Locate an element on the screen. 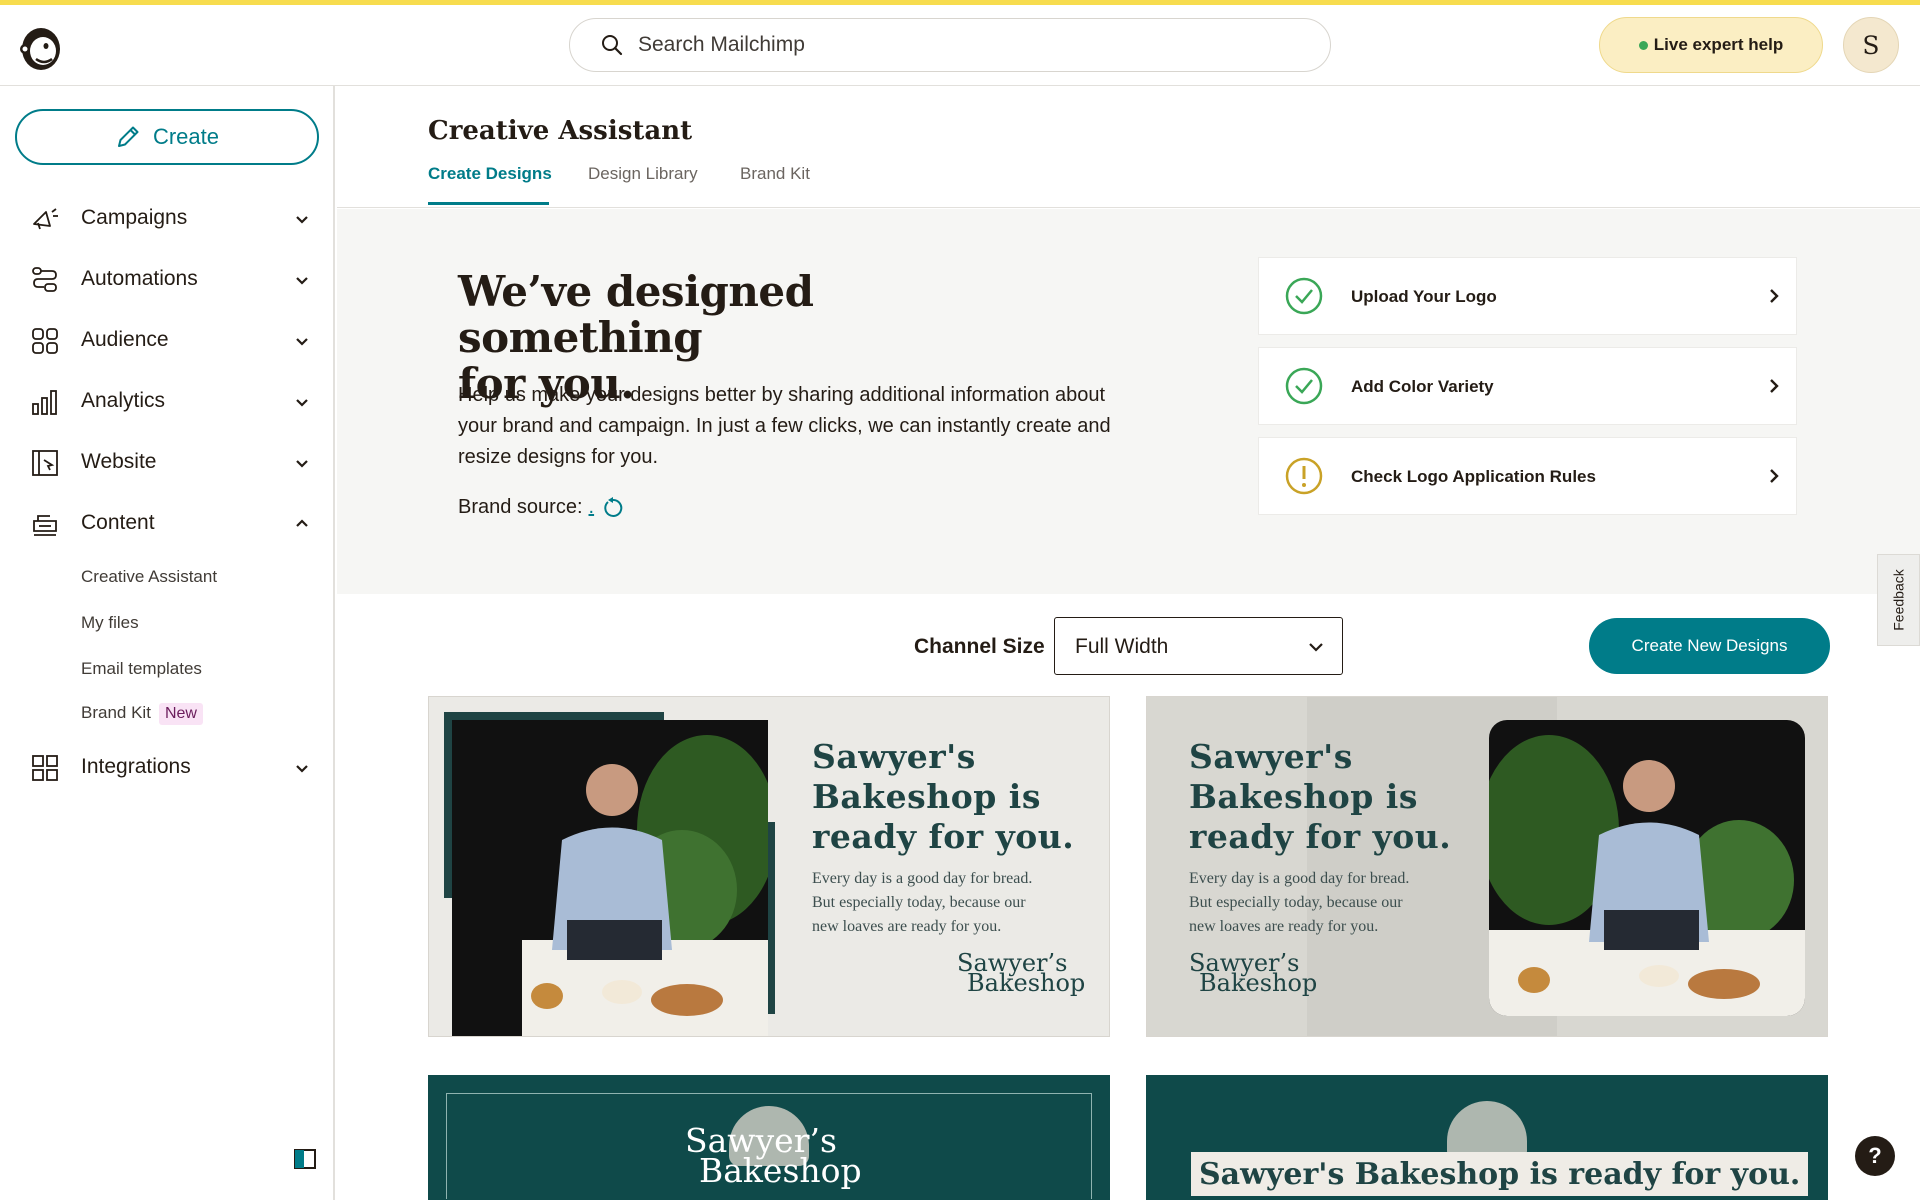 The height and width of the screenshot is (1200, 1920). tab-brand-kit: Brand Kit is located at coordinates (775, 174).